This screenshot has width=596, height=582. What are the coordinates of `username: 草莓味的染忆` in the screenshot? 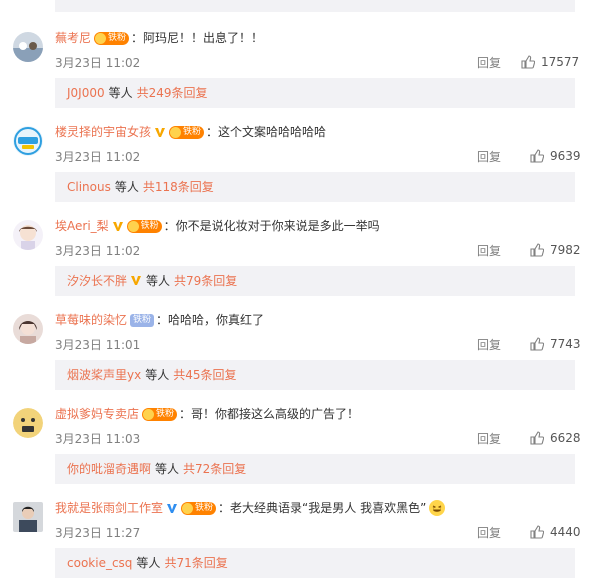 It's located at (91, 320).